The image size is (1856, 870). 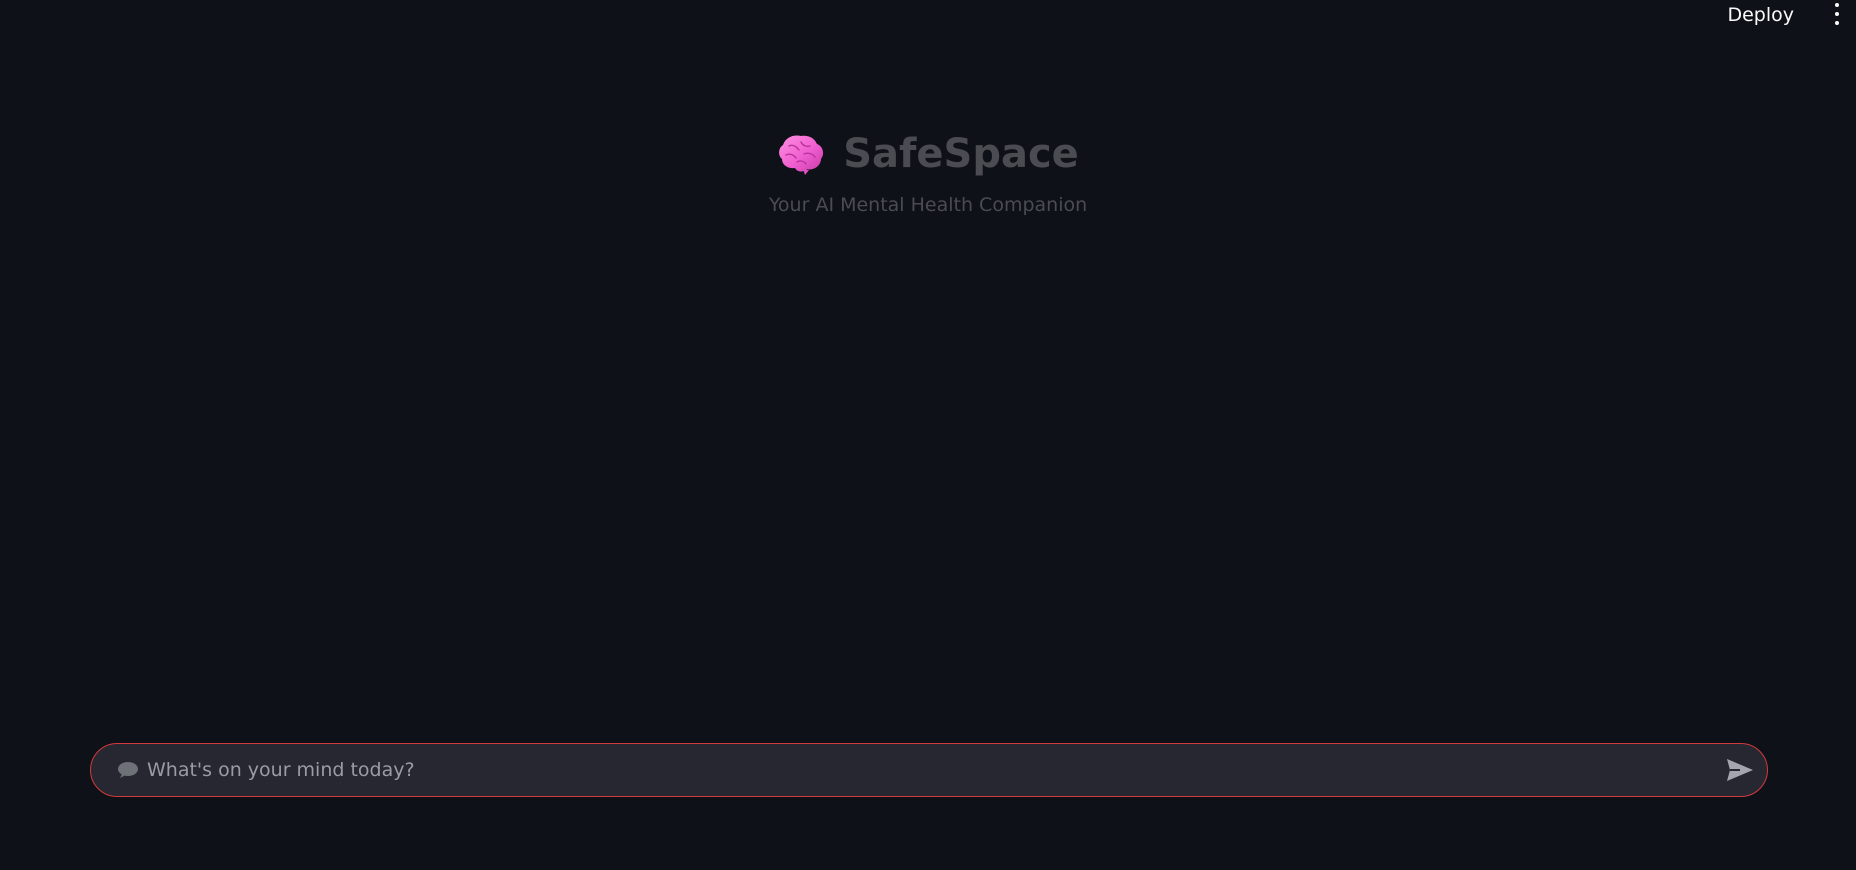 I want to click on chat-input, so click(x=935, y=770).